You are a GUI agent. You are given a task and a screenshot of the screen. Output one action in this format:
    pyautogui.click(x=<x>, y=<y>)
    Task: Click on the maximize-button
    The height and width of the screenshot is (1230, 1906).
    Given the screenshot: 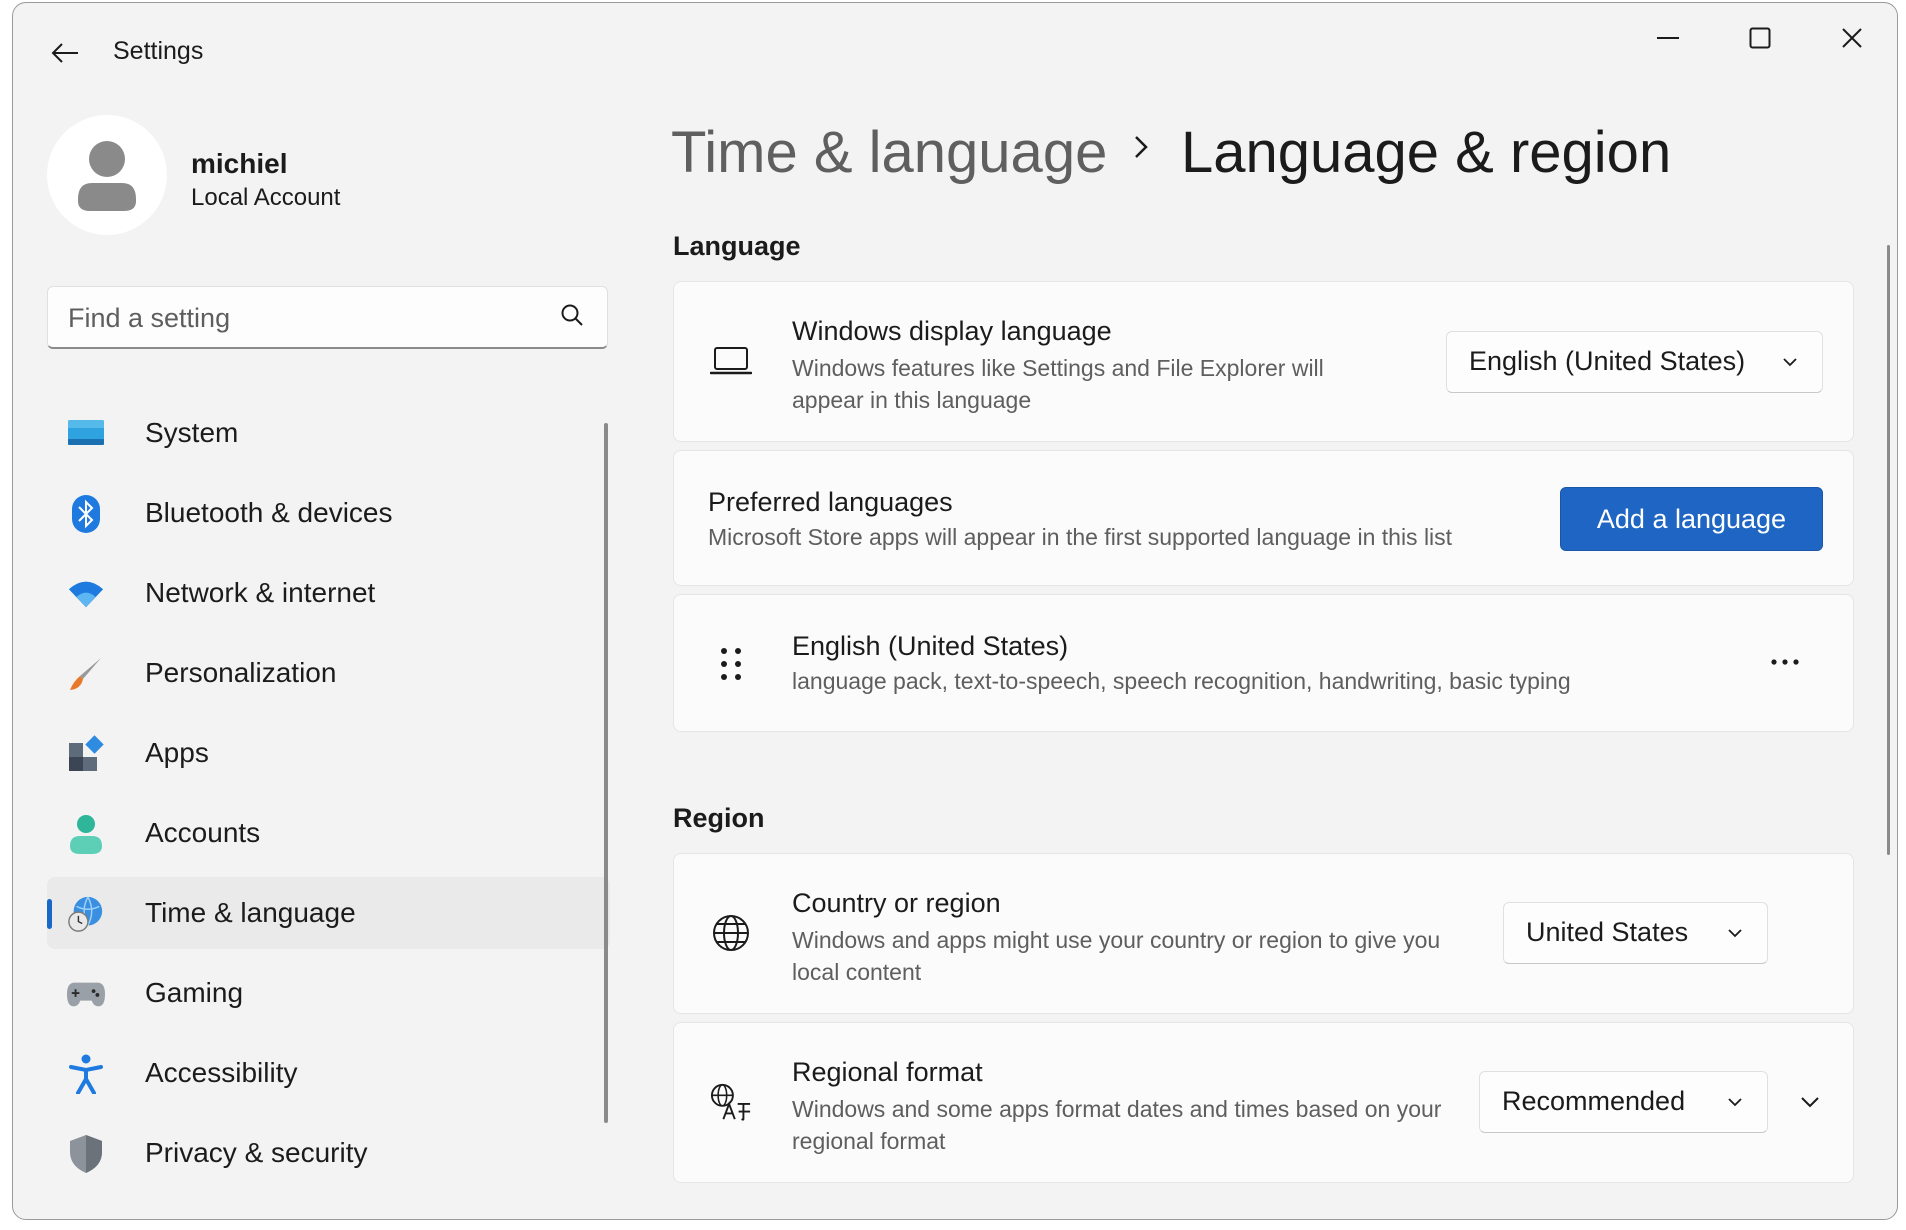 What is the action you would take?
    pyautogui.click(x=1760, y=38)
    